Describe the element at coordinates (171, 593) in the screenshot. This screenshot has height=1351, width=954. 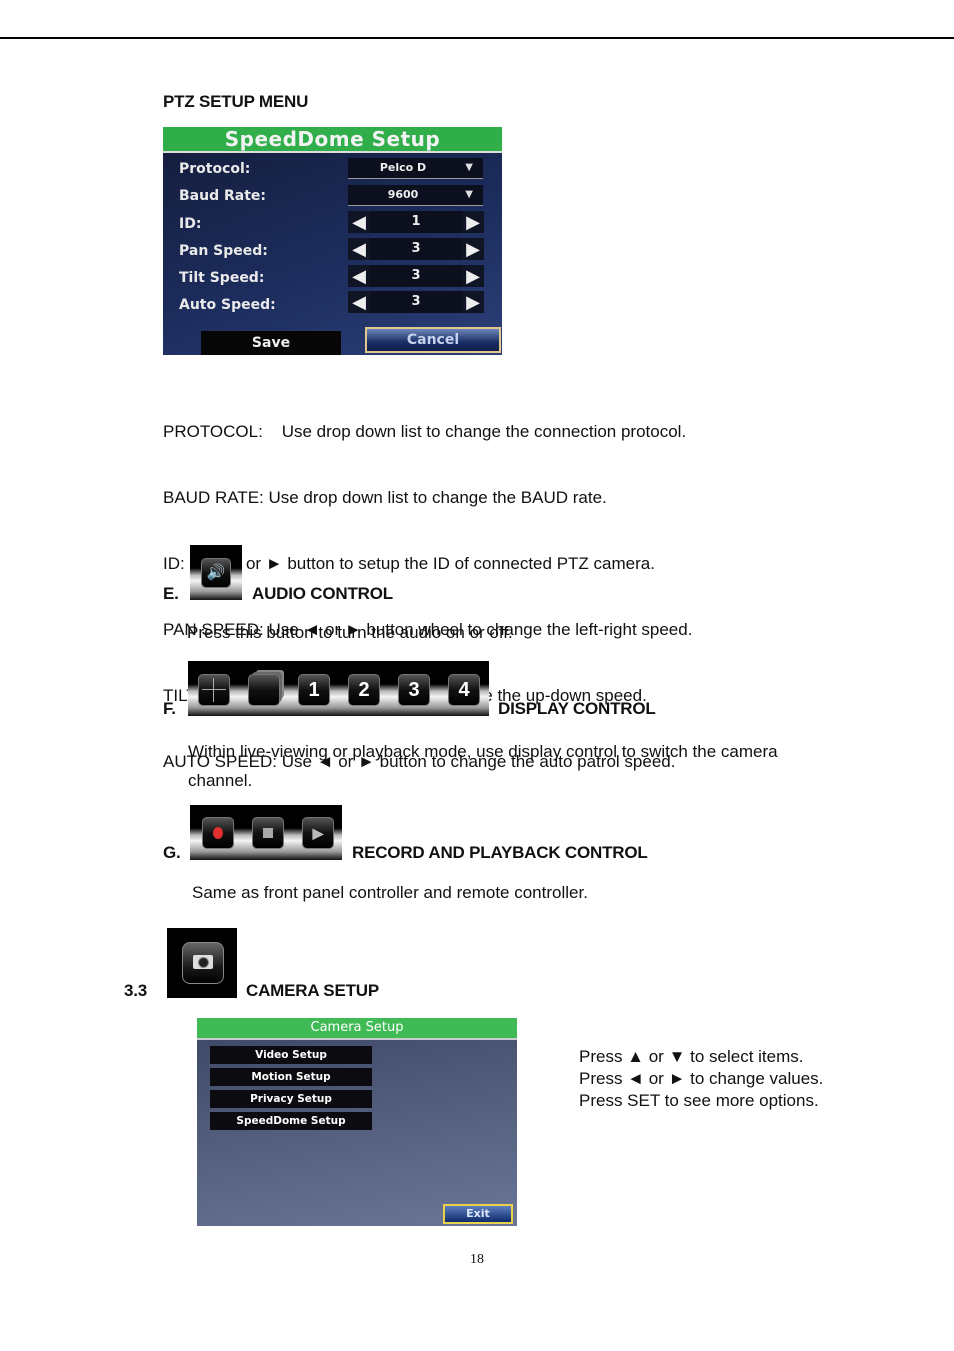
I see `section-e-letter: E.` at that location.